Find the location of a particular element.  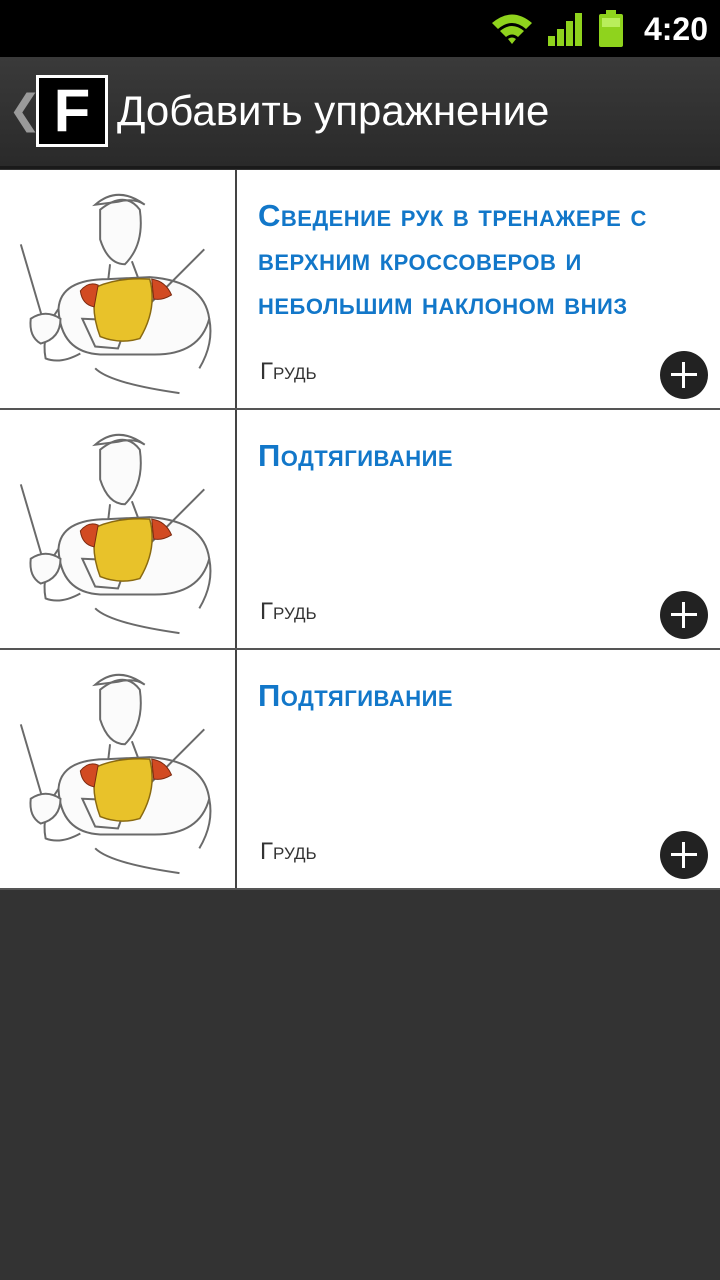

battery-icon is located at coordinates (610, 28).